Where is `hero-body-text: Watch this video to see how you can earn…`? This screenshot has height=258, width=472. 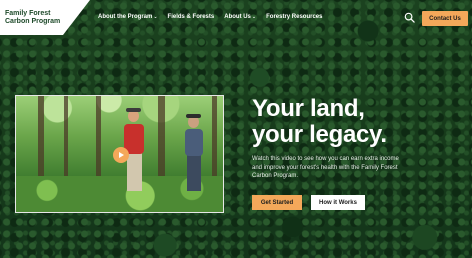 hero-body-text: Watch this video to see how you can earn… is located at coordinates (325, 167).